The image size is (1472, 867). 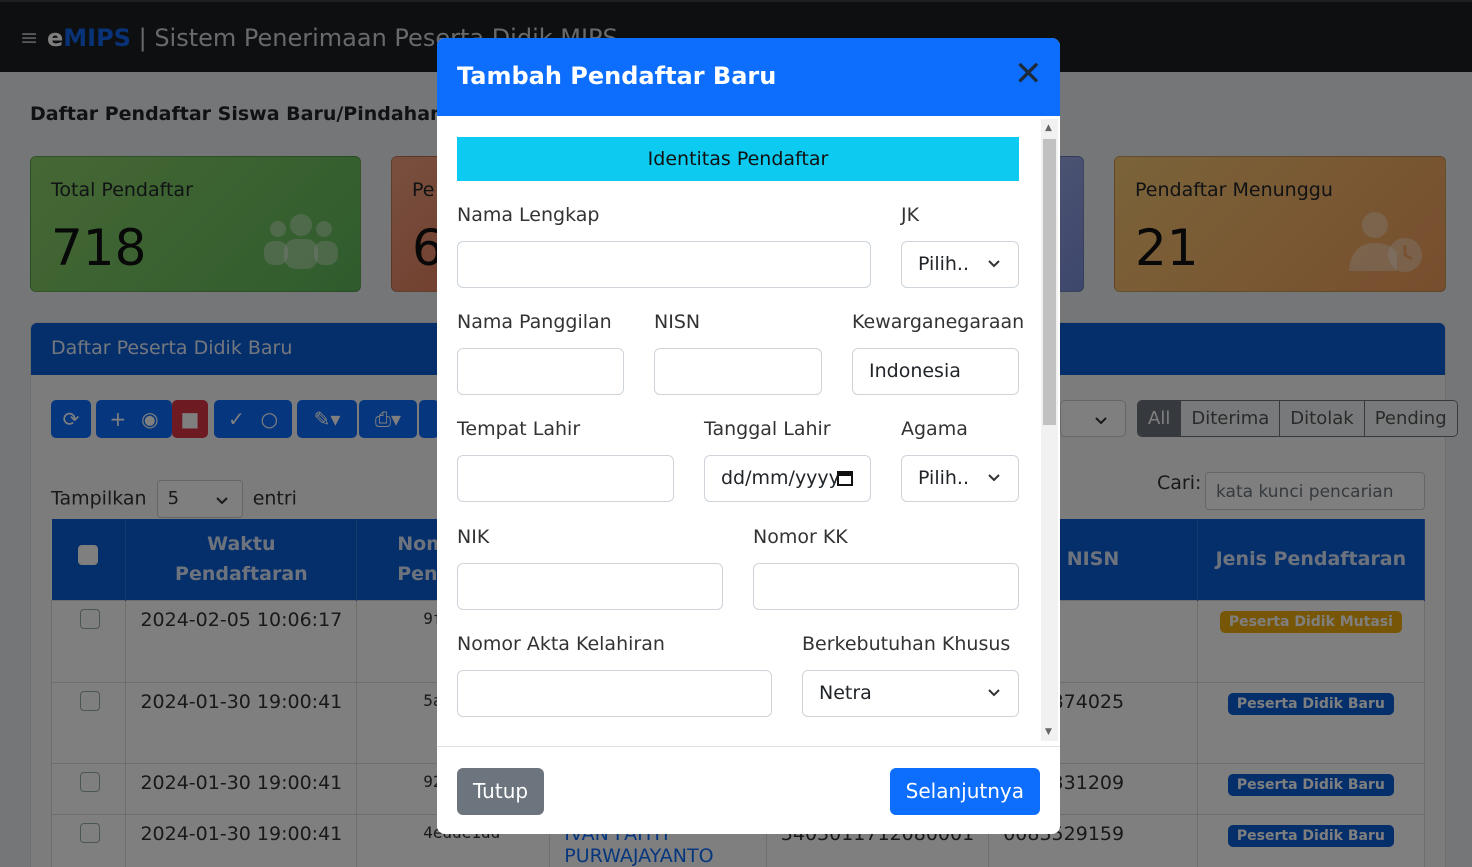 I want to click on akta-input, so click(x=614, y=693).